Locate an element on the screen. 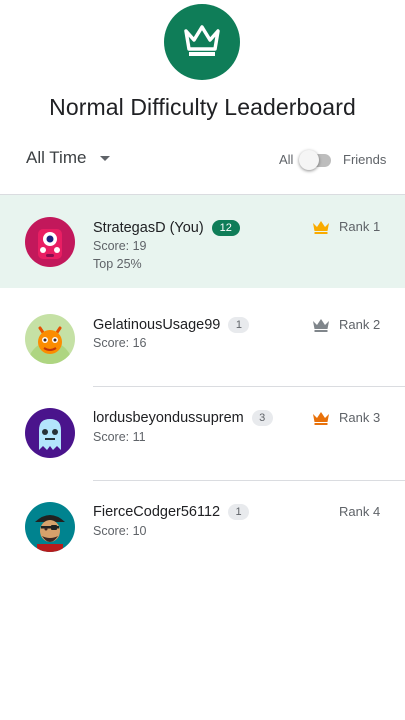  player-name: GelatinousUsage99 is located at coordinates (157, 325).